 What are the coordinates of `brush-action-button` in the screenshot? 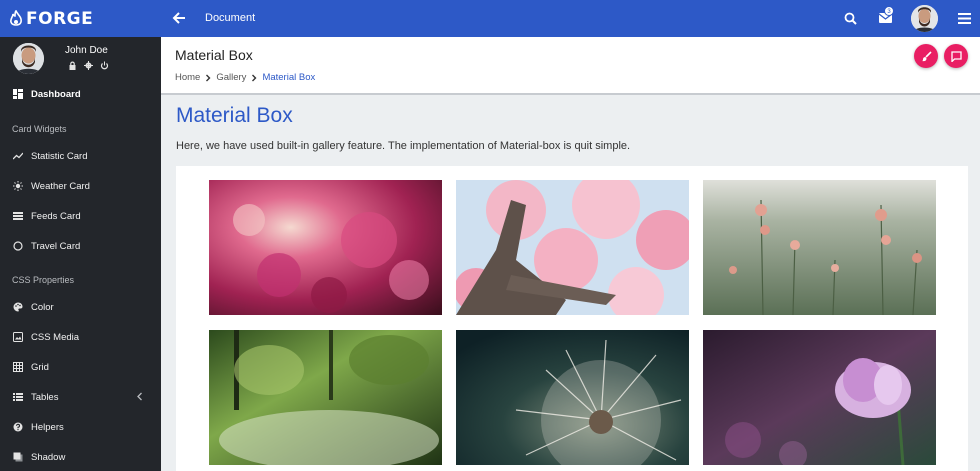 It's located at (926, 56).